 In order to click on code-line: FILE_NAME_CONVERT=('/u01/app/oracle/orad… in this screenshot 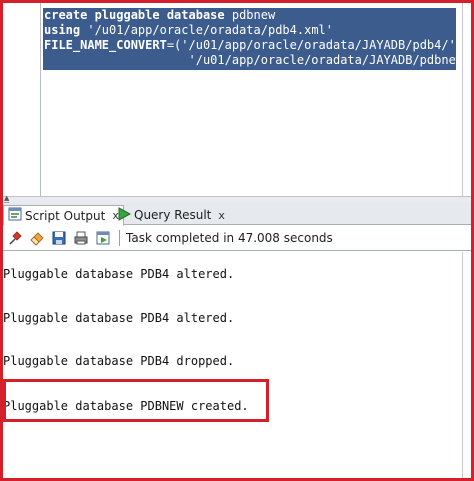, I will do `click(253, 45)`.